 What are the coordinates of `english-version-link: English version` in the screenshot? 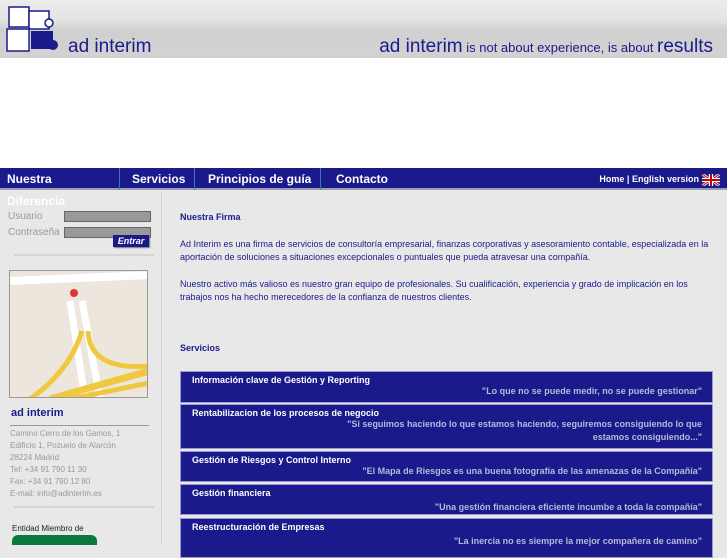 It's located at (665, 179).